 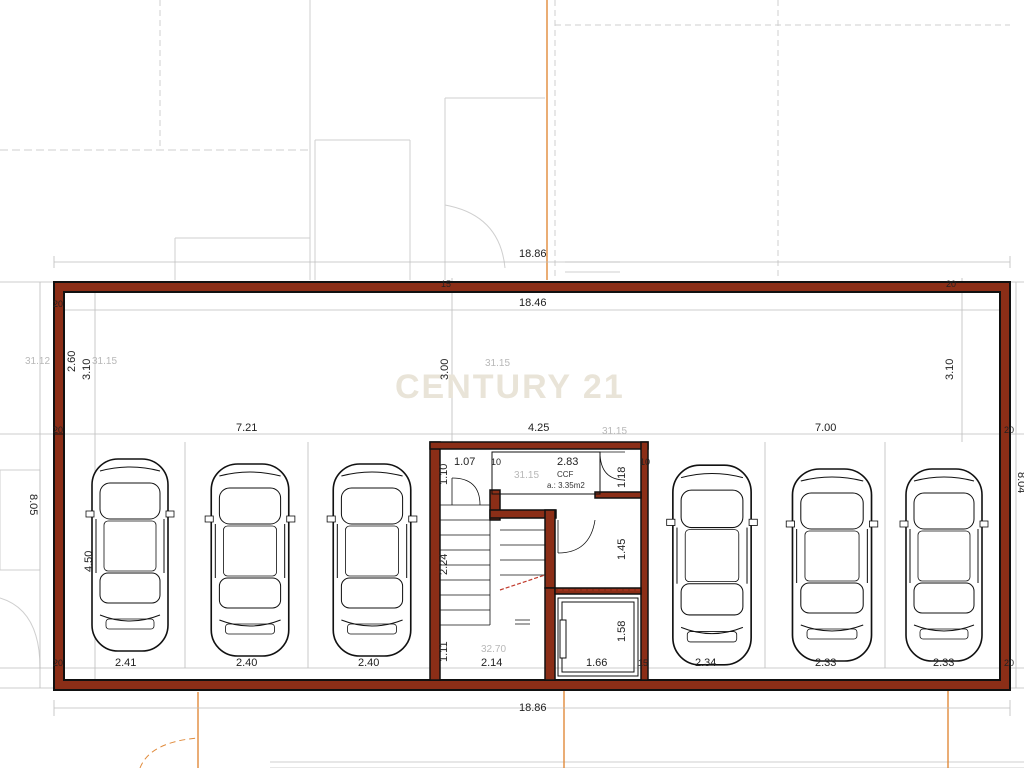 What do you see at coordinates (943, 663) in the screenshot?
I see `dim-bay-right-3: 2.33` at bounding box center [943, 663].